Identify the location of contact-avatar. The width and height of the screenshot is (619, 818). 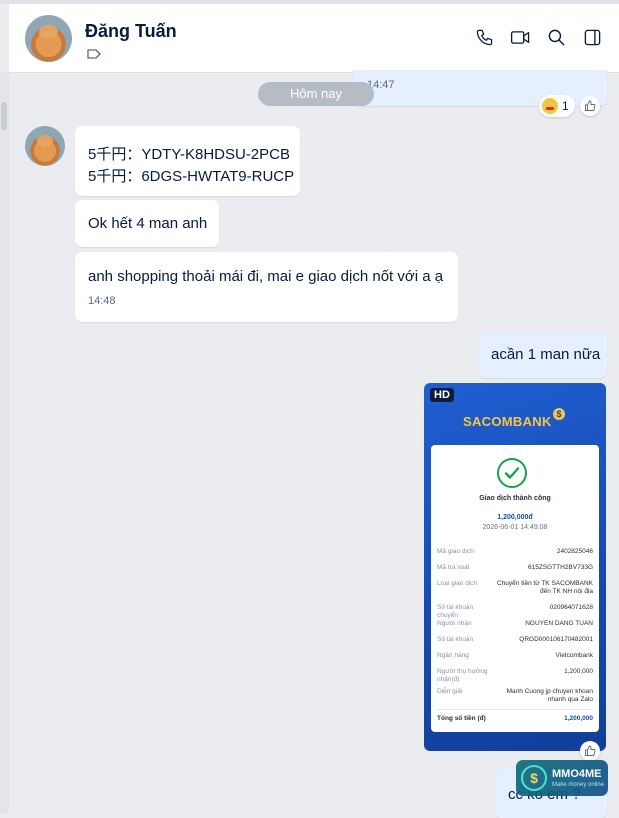
(48, 38).